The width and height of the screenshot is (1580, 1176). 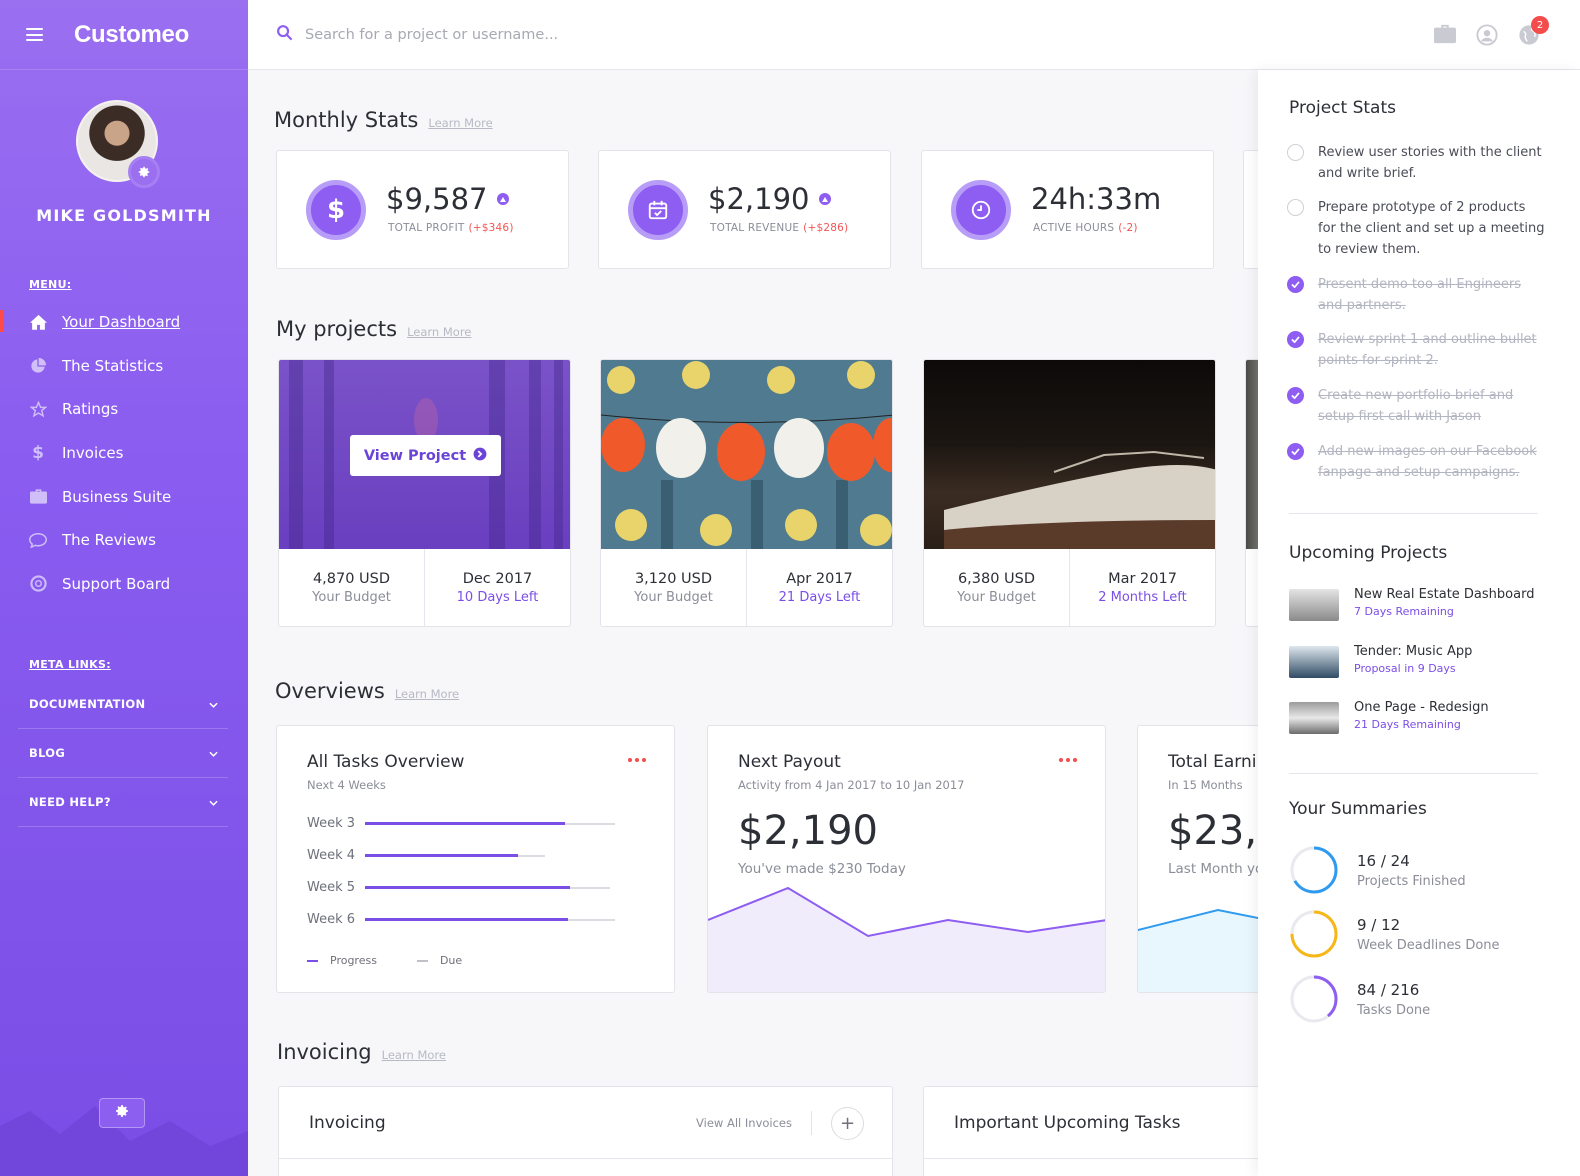 I want to click on week-row: Week 5, so click(x=458, y=887).